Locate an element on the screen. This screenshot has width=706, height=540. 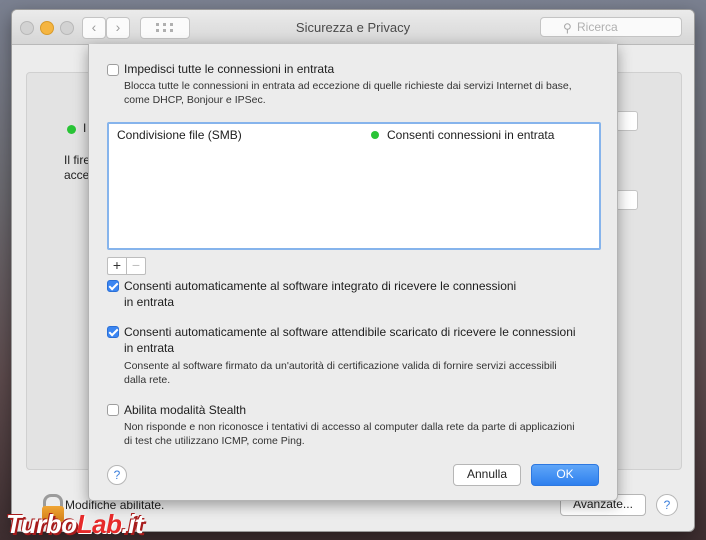
sheet-help-button: ? is located at coordinates (117, 475).